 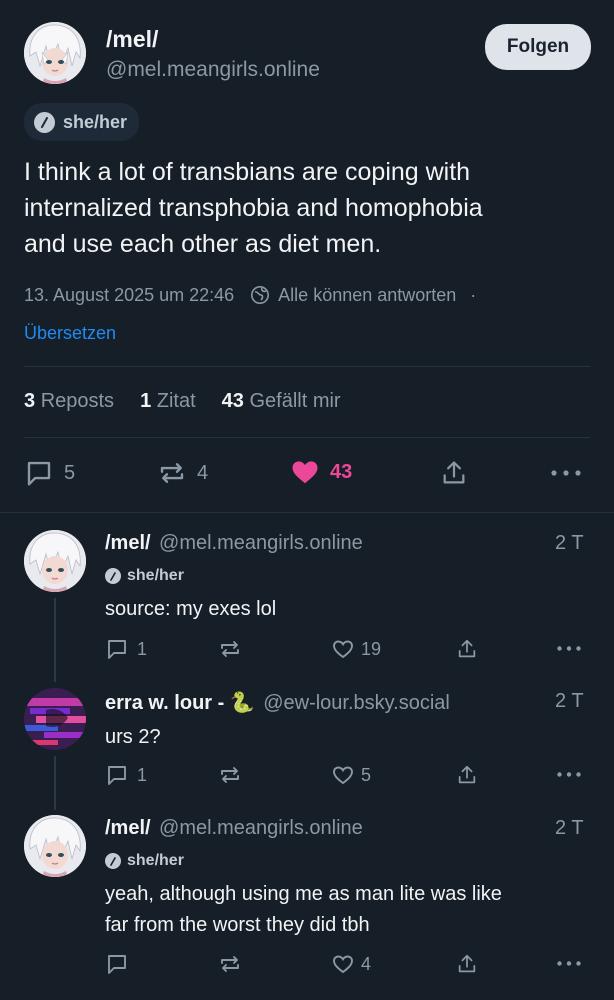 I want to click on author-display-name: /mel/, so click(x=132, y=39).